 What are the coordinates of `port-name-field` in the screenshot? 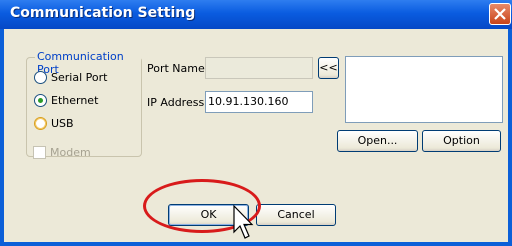 It's located at (259, 68).